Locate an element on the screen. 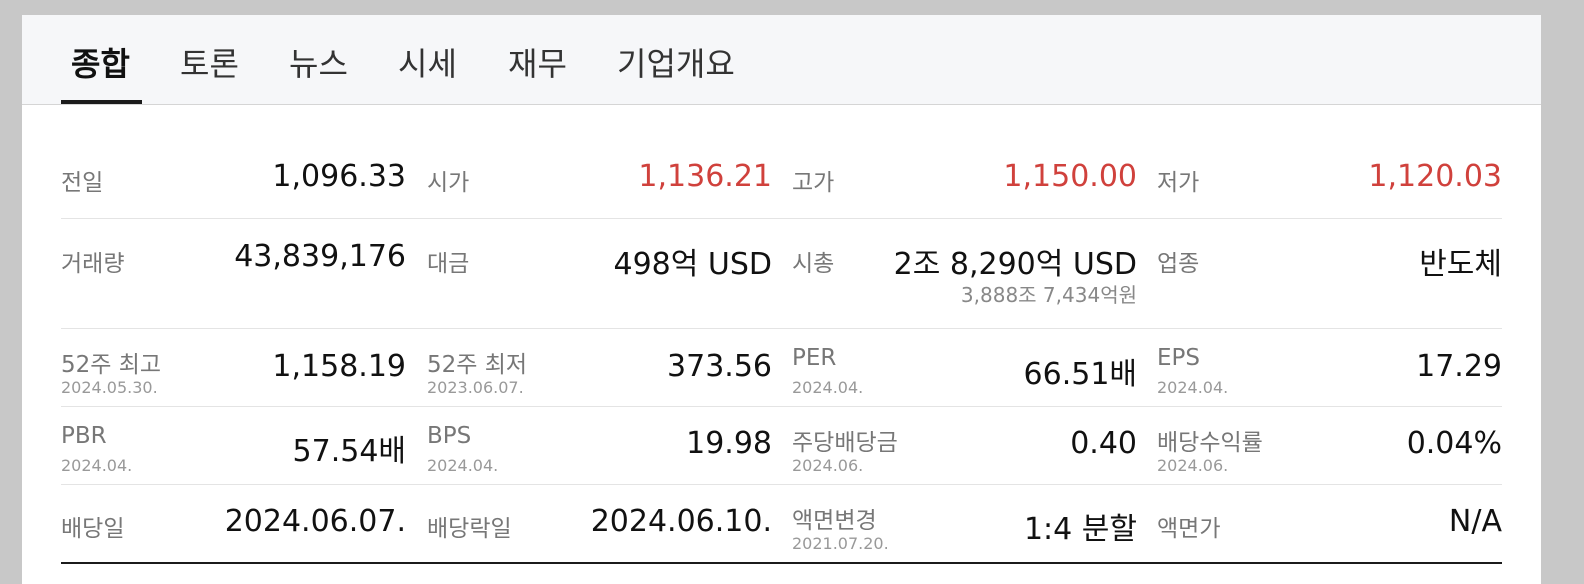 The height and width of the screenshot is (584, 1584). stat-label: 배당락일 is located at coordinates (469, 529).